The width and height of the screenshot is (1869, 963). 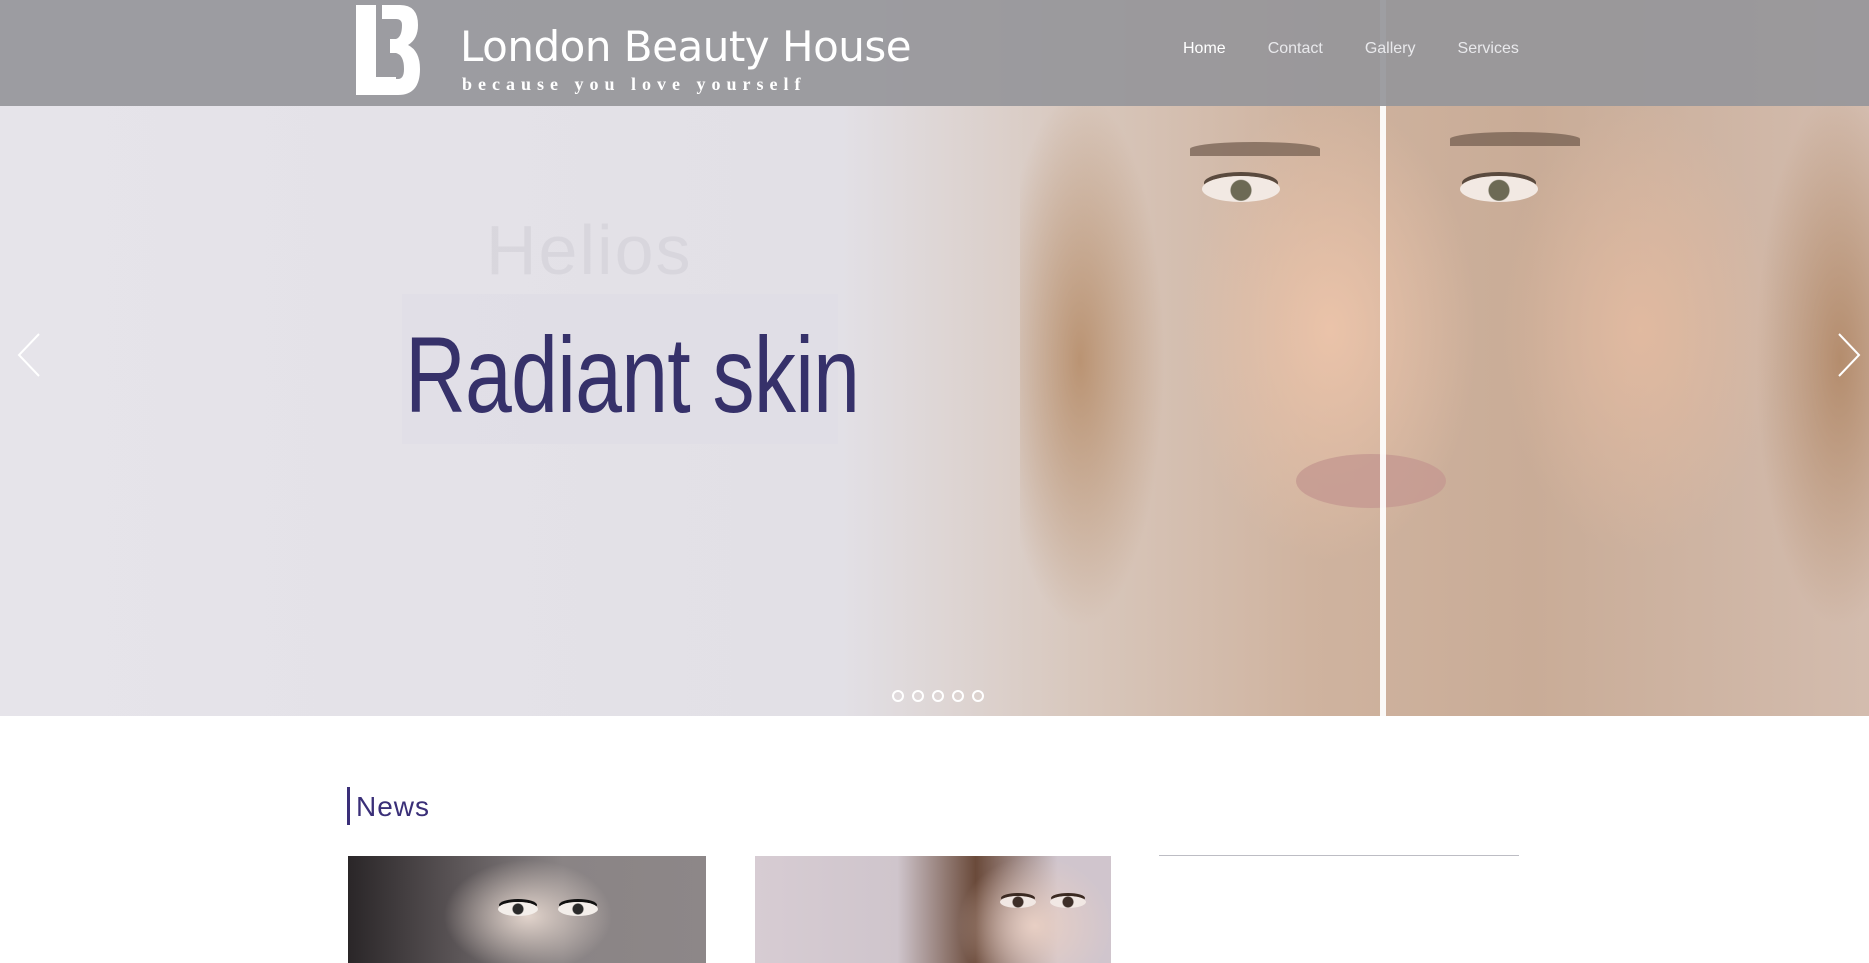 What do you see at coordinates (578, 909) in the screenshot?
I see `news-card-1-eye-right` at bounding box center [578, 909].